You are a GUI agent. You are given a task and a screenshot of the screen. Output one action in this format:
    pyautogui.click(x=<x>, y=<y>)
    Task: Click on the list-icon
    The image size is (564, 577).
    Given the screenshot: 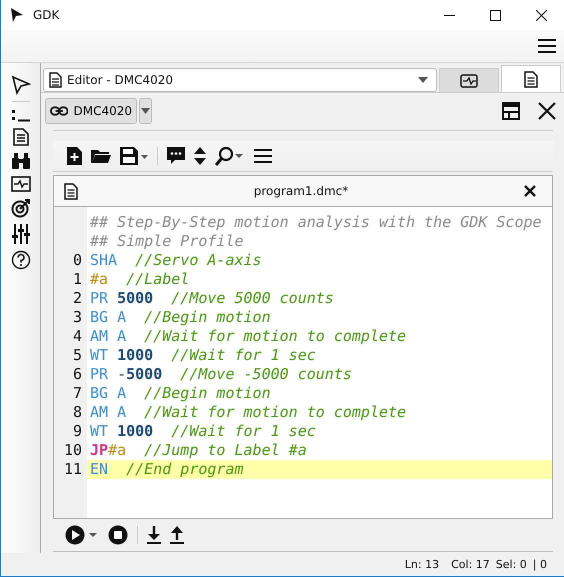 What is the action you would take?
    pyautogui.click(x=263, y=156)
    